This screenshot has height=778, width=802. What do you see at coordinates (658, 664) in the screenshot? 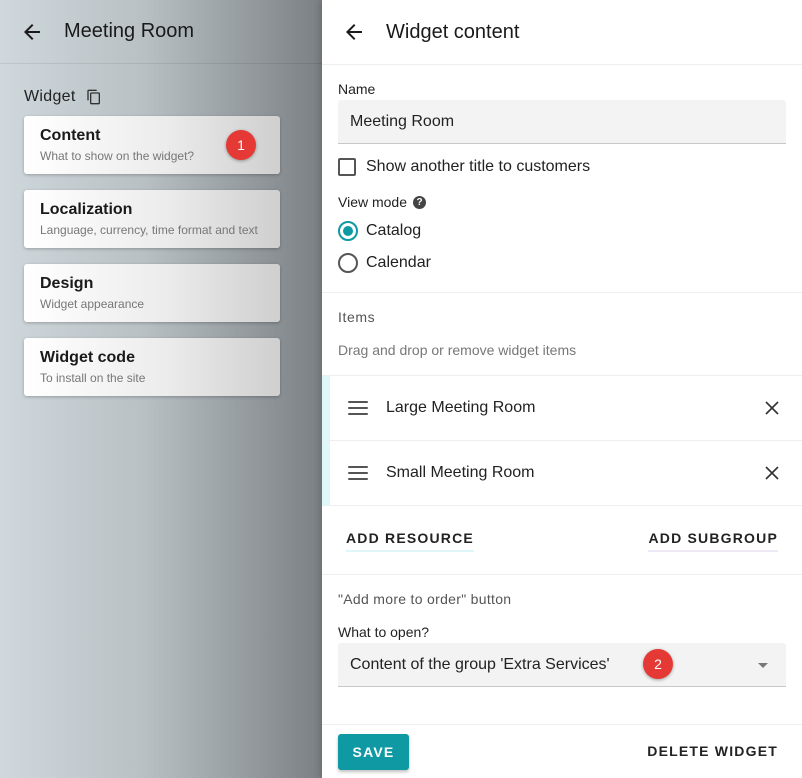
I see `step-badge-2: 2` at bounding box center [658, 664].